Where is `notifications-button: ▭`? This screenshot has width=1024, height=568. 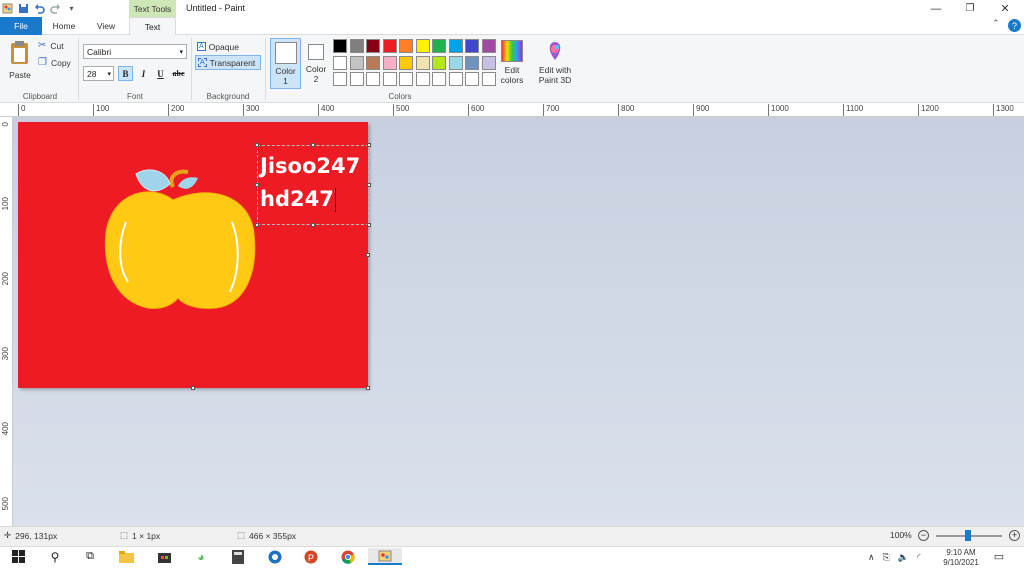
notifications-button: ▭ is located at coordinates (999, 556).